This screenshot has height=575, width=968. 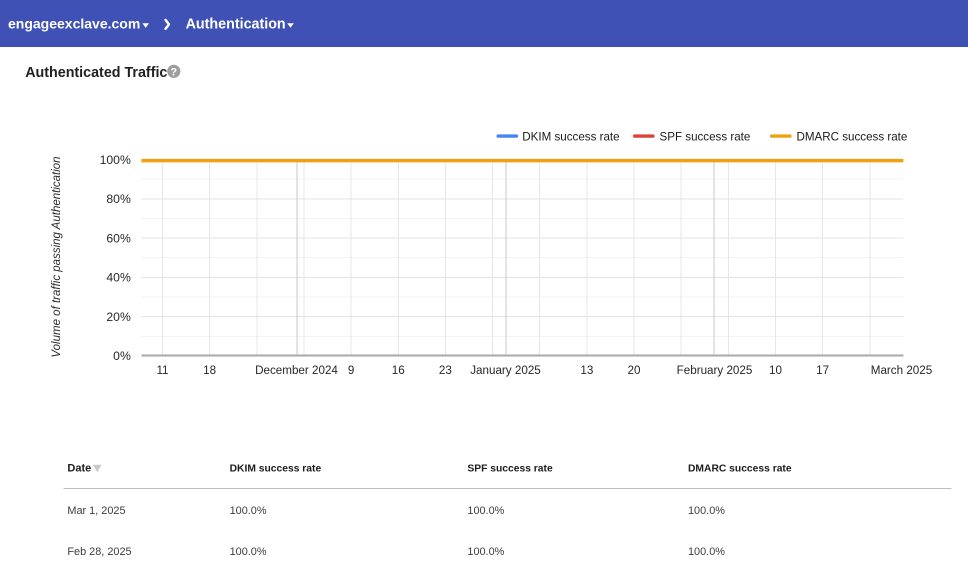 I want to click on svg-text: 9, so click(x=351, y=370).